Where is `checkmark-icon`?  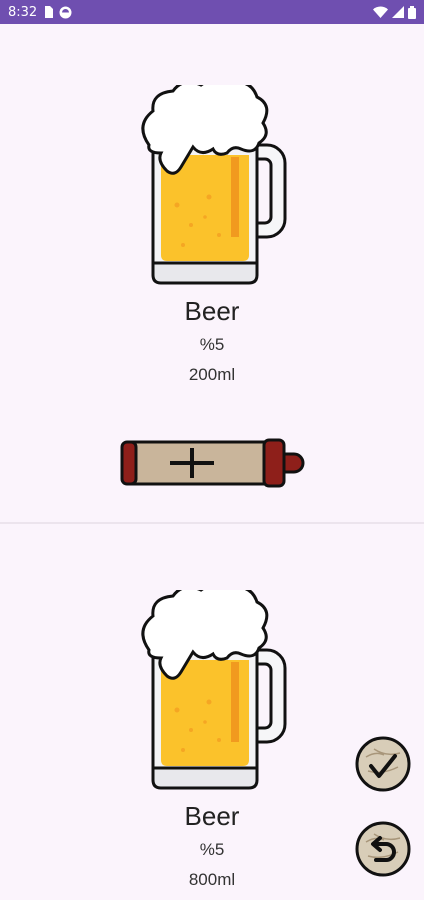
checkmark-icon is located at coordinates (383, 764).